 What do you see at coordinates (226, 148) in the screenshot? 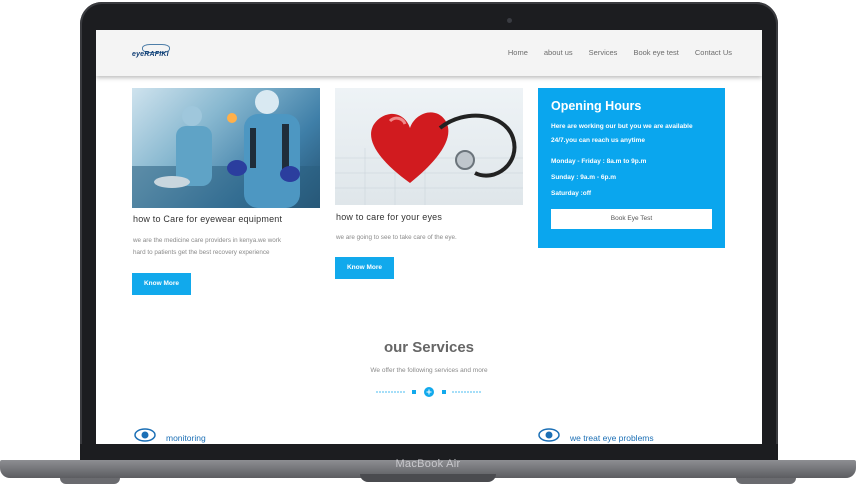
I see `surgeons-image` at bounding box center [226, 148].